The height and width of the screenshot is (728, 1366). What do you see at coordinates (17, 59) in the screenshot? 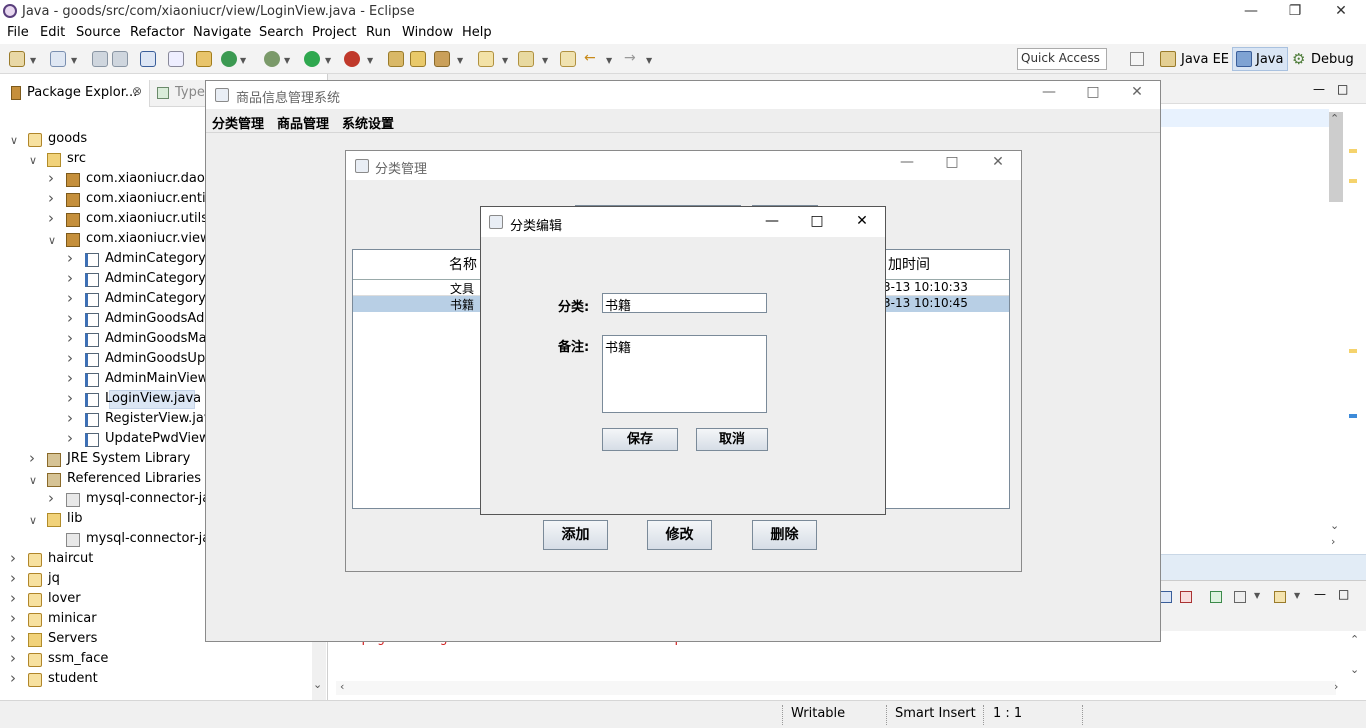
I see `new-icon` at bounding box center [17, 59].